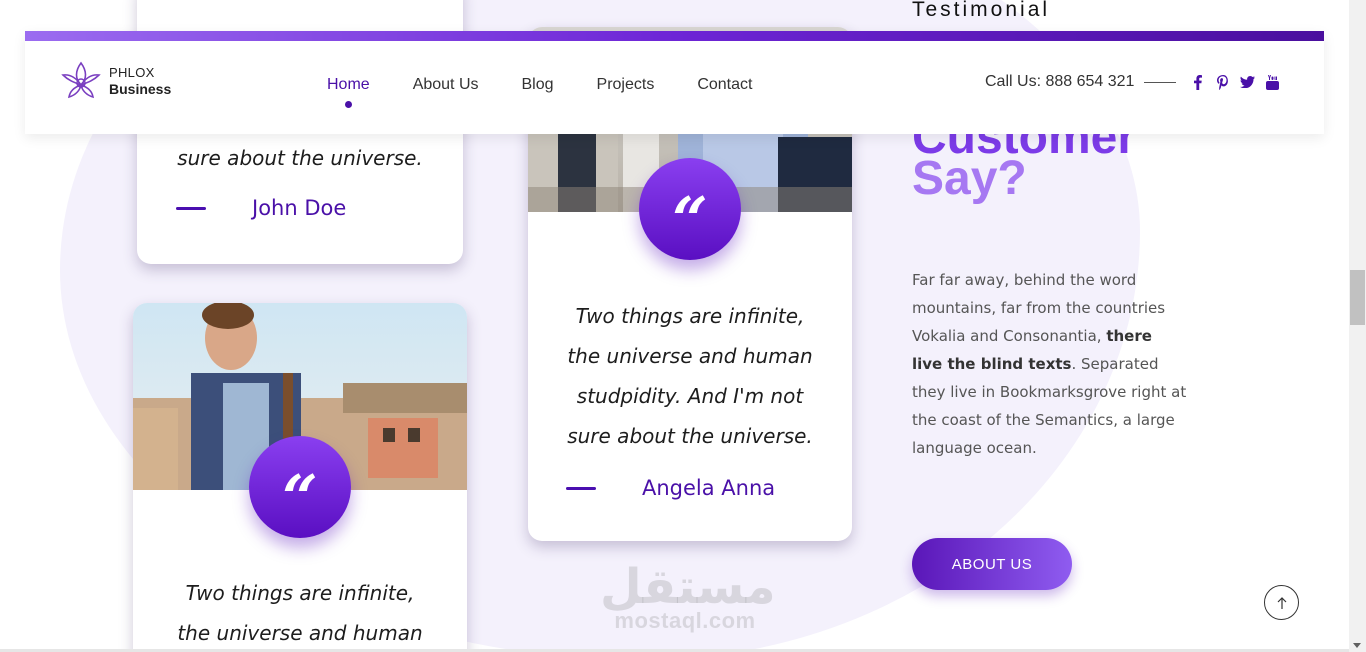 This screenshot has height=652, width=1366. I want to click on nav-blog-label: Blog, so click(537, 84).